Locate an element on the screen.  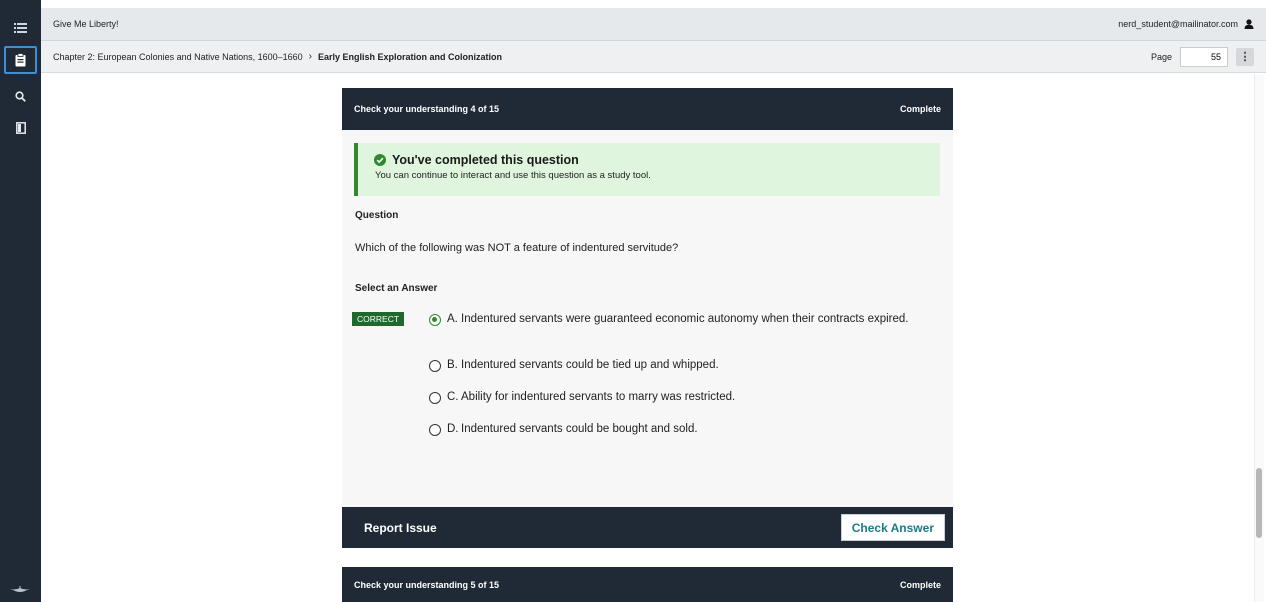
app-title: Give Me Liberty! is located at coordinates (86, 24).